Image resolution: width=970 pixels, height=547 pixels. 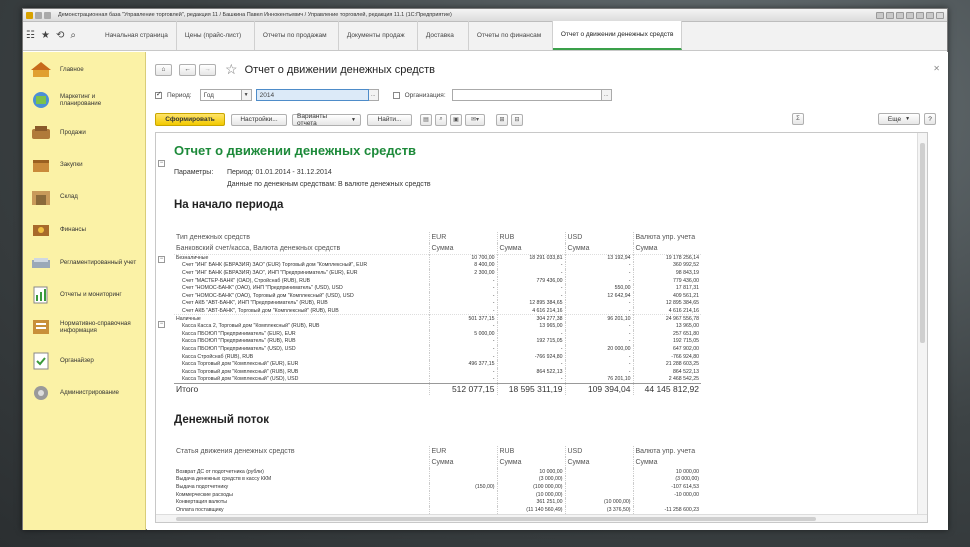 What do you see at coordinates (216, 35) in the screenshot?
I see `tab-price-list: Цены (прайс-лист)` at bounding box center [216, 35].